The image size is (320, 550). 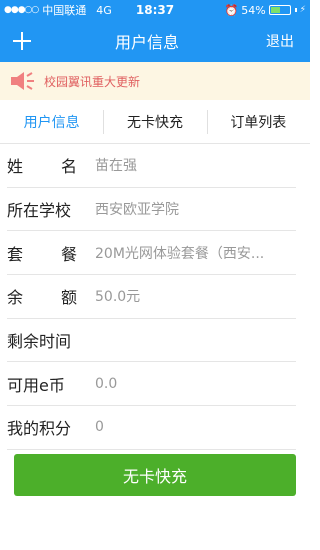 What do you see at coordinates (146, 42) in the screenshot?
I see `page-title: 用户信息` at bounding box center [146, 42].